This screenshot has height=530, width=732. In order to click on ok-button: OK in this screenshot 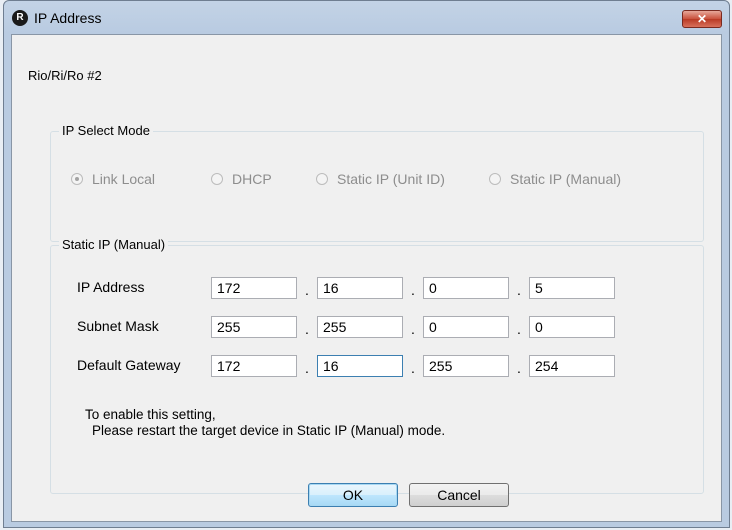, I will do `click(353, 495)`.